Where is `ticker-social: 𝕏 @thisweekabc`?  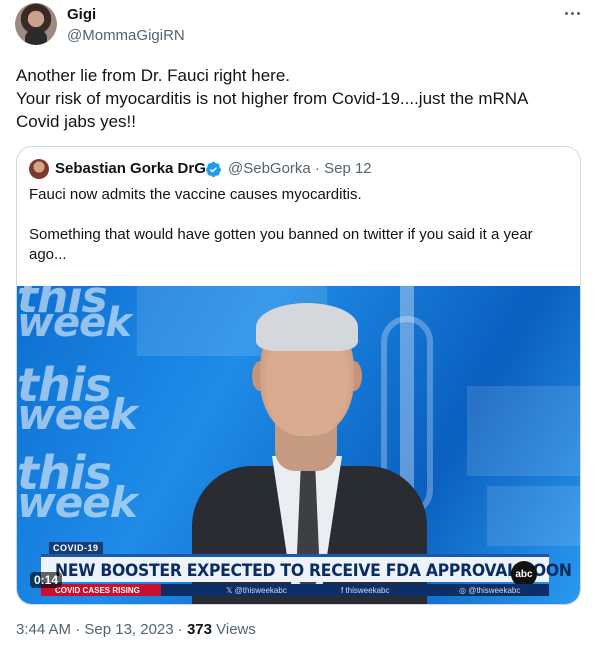 ticker-social: 𝕏 @thisweekabc is located at coordinates (256, 590).